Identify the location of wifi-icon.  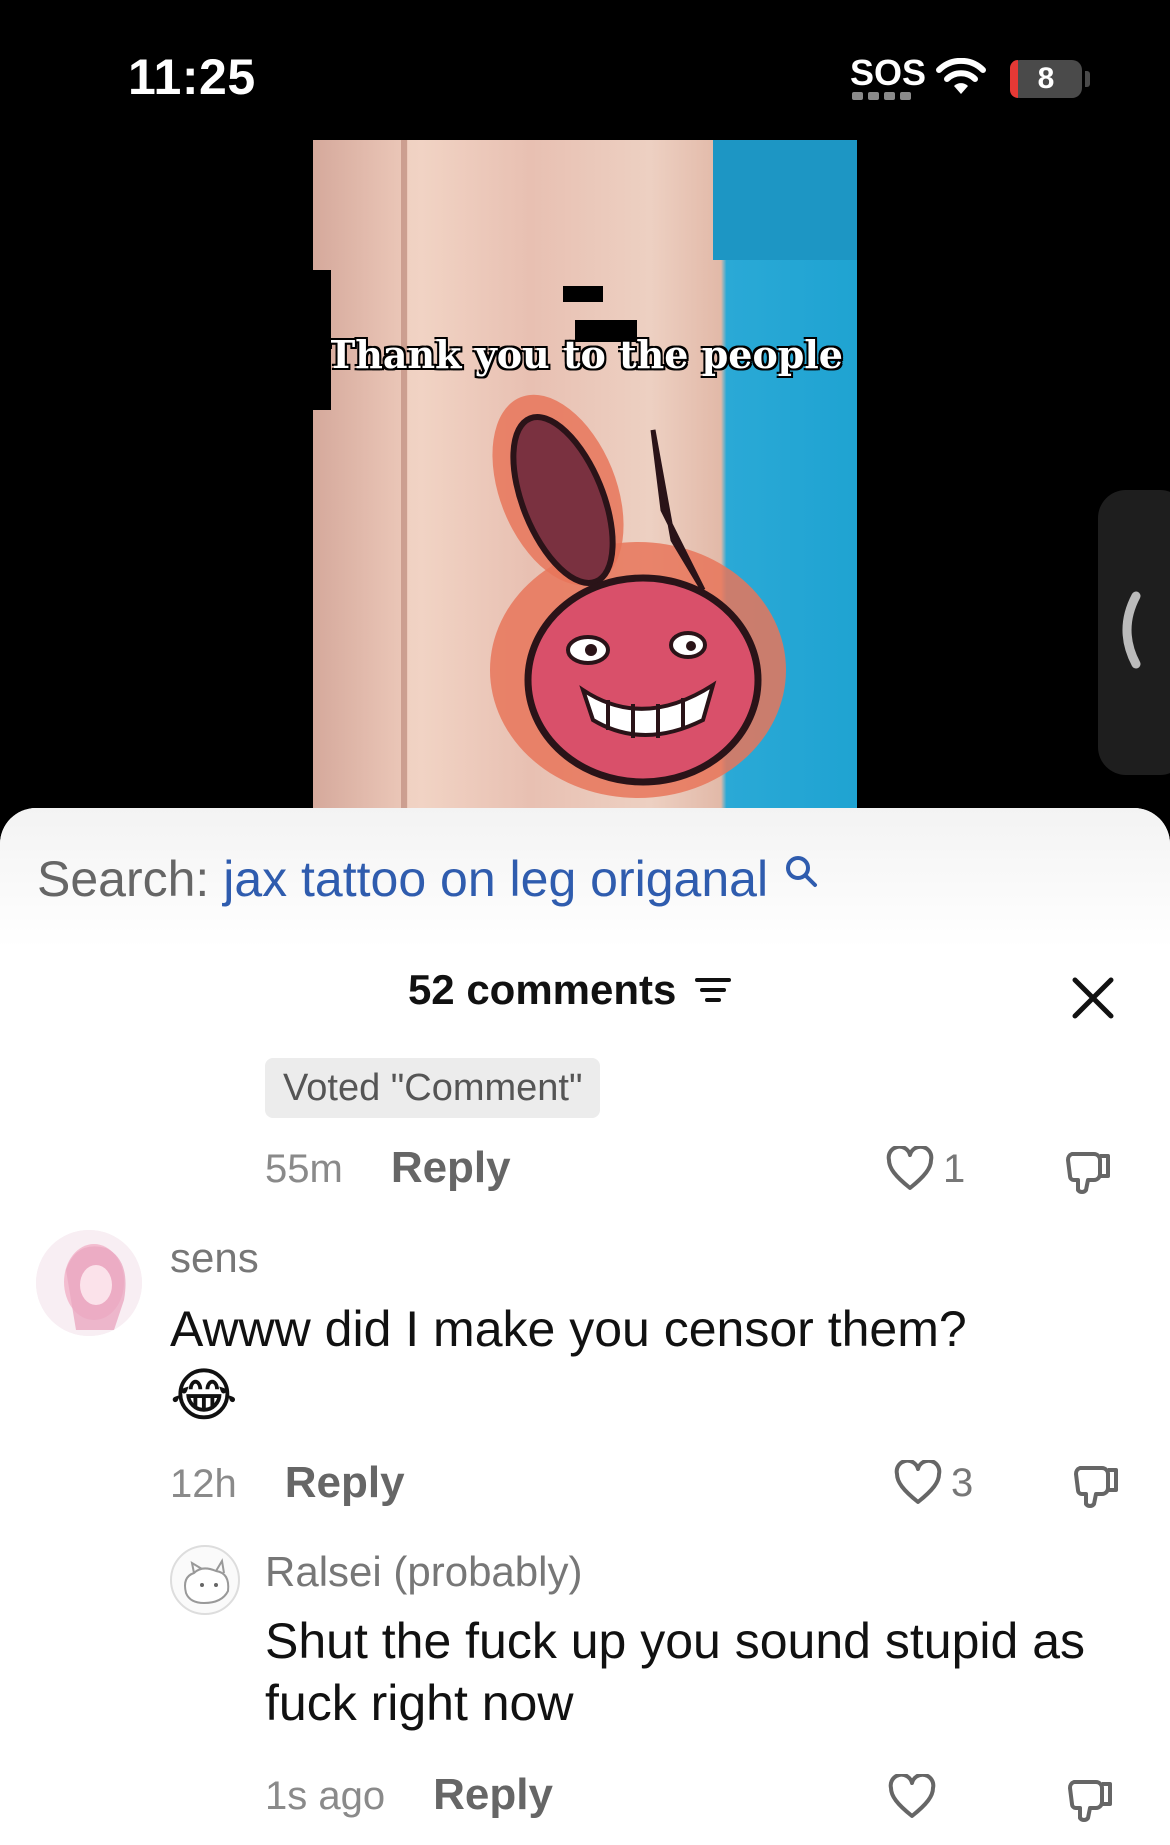
(961, 76).